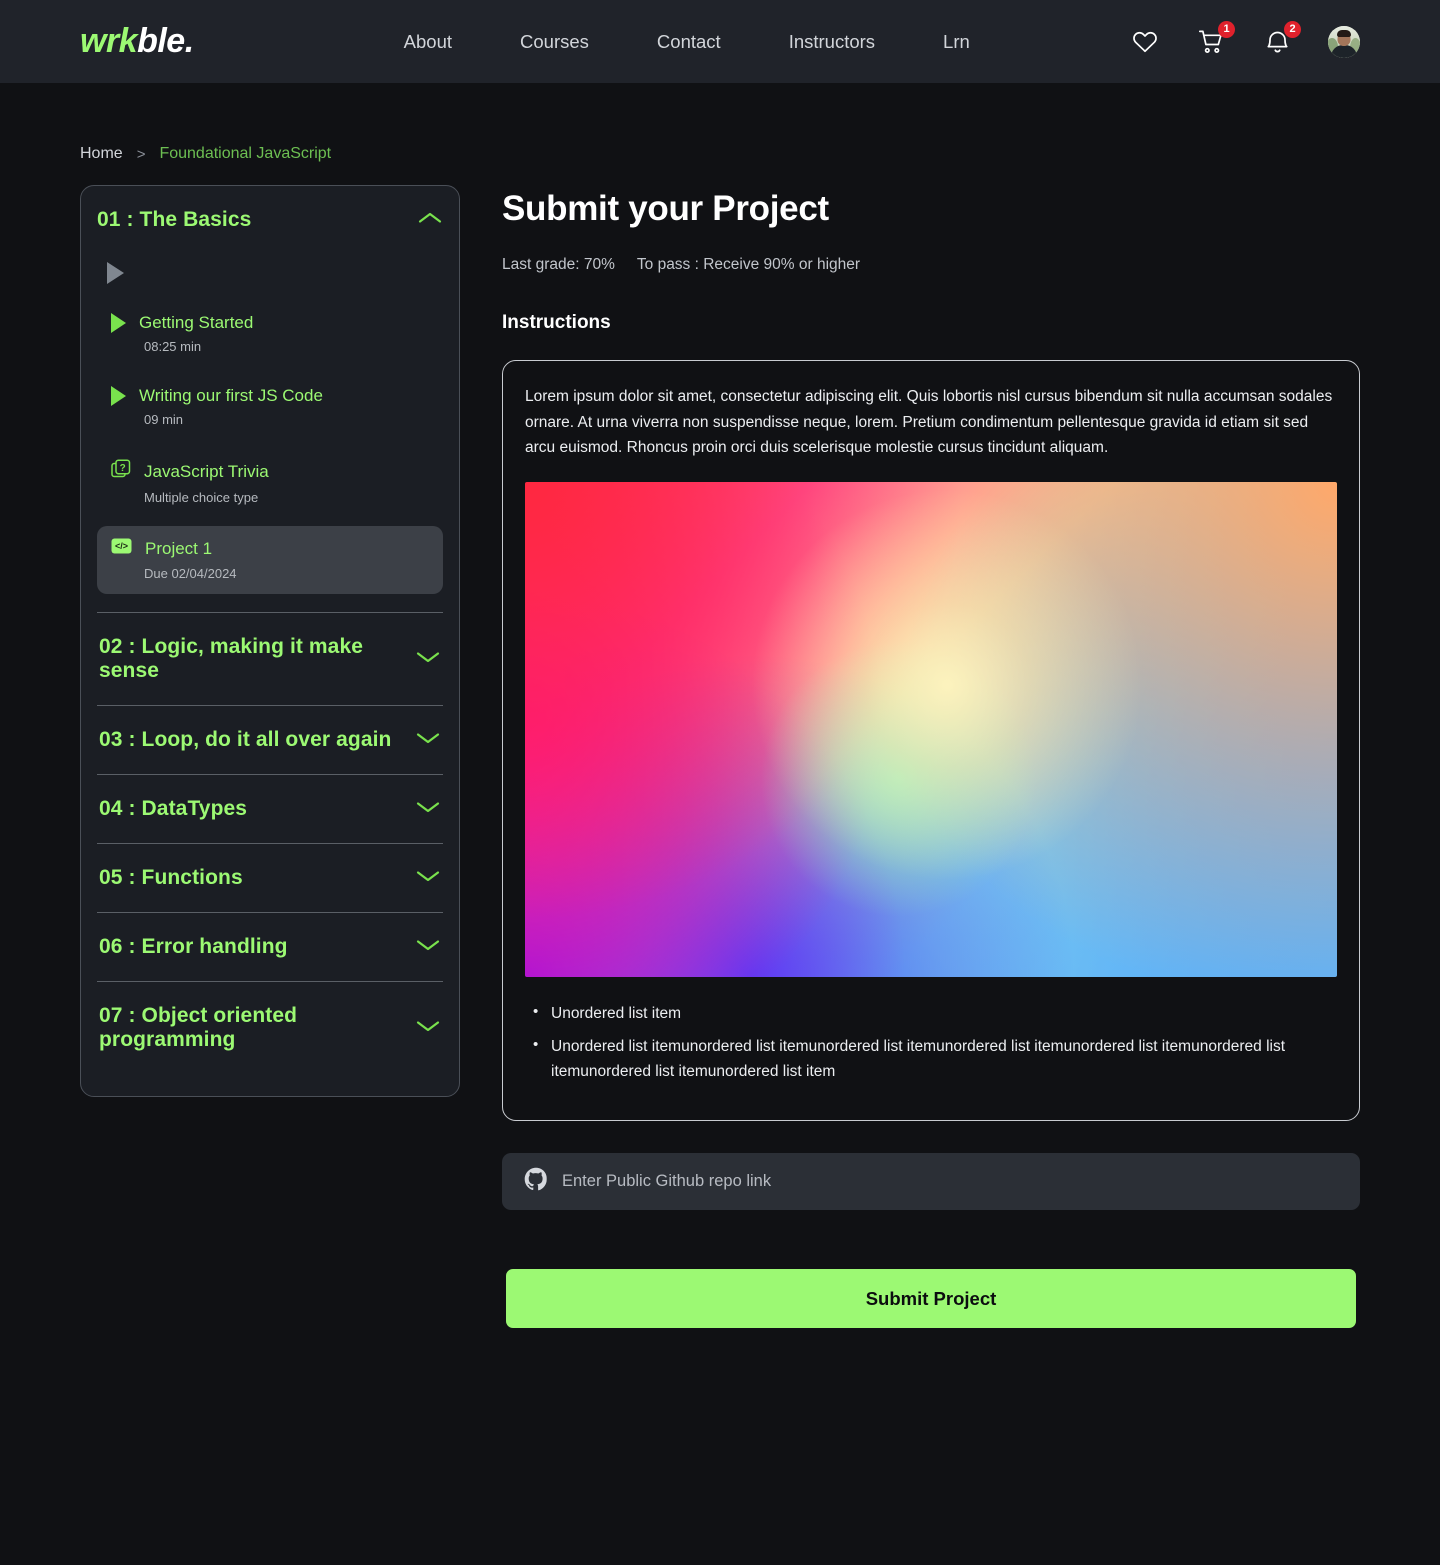 Image resolution: width=1440 pixels, height=1565 pixels. Describe the element at coordinates (109, 41) in the screenshot. I see `brand-logo-green: wrk` at that location.